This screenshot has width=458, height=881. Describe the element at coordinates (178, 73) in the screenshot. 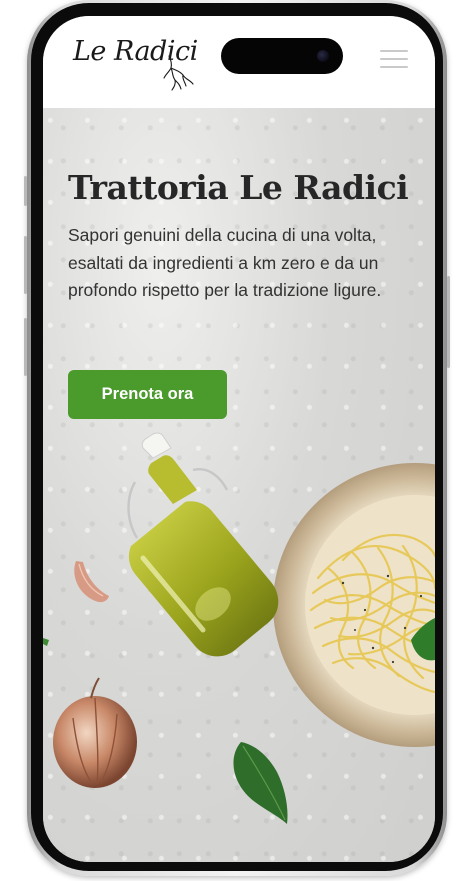

I see `roots-logo-icon` at that location.